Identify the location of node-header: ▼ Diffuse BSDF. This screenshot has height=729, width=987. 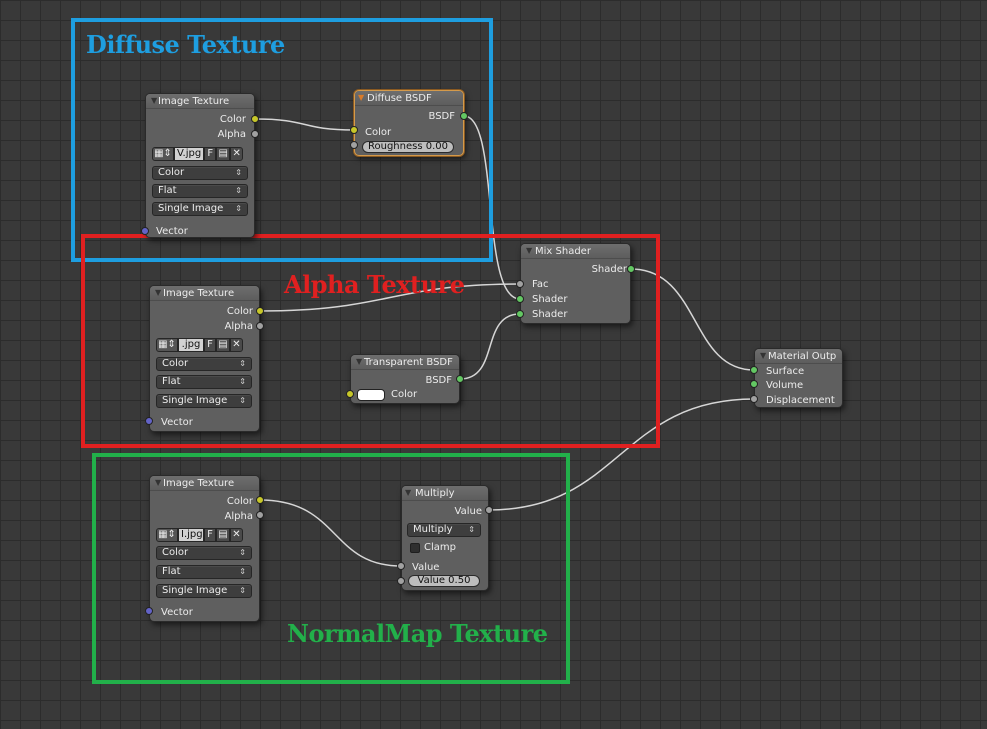
(409, 98).